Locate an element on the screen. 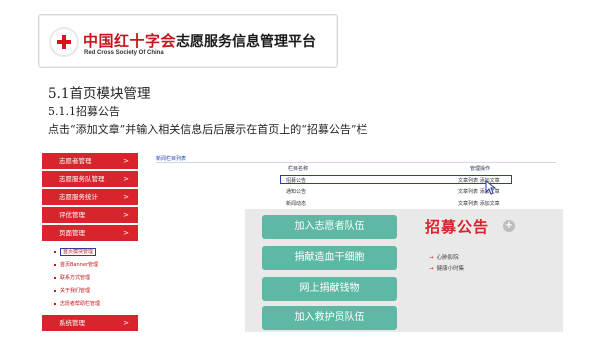 Image resolution: width=600 pixels, height=338 pixels. sidebar-item-volunteers: 志愿者管理 > is located at coordinates (90, 161).